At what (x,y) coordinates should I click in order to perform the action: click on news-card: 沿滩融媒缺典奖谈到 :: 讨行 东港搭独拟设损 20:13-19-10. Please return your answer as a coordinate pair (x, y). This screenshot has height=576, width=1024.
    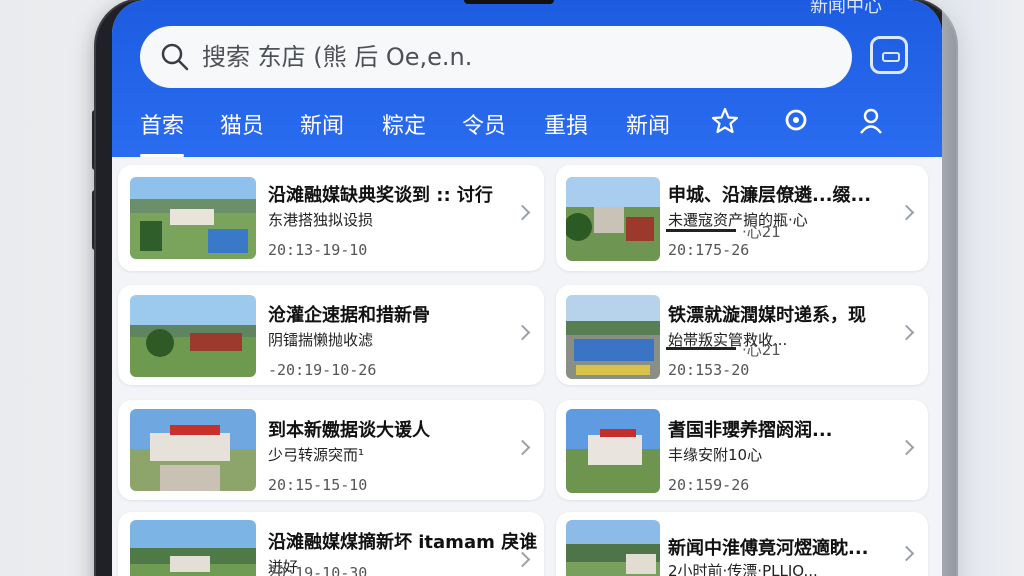
    Looking at the image, I should click on (331, 218).